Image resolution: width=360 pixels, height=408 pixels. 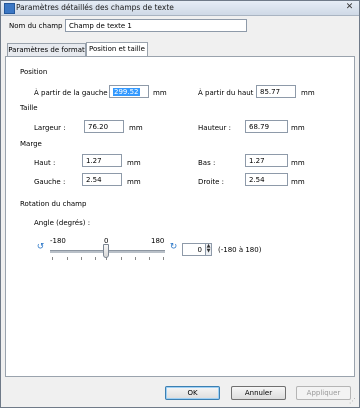 What do you see at coordinates (62, 223) in the screenshot?
I see `angle-label: Angle (degrés) :` at bounding box center [62, 223].